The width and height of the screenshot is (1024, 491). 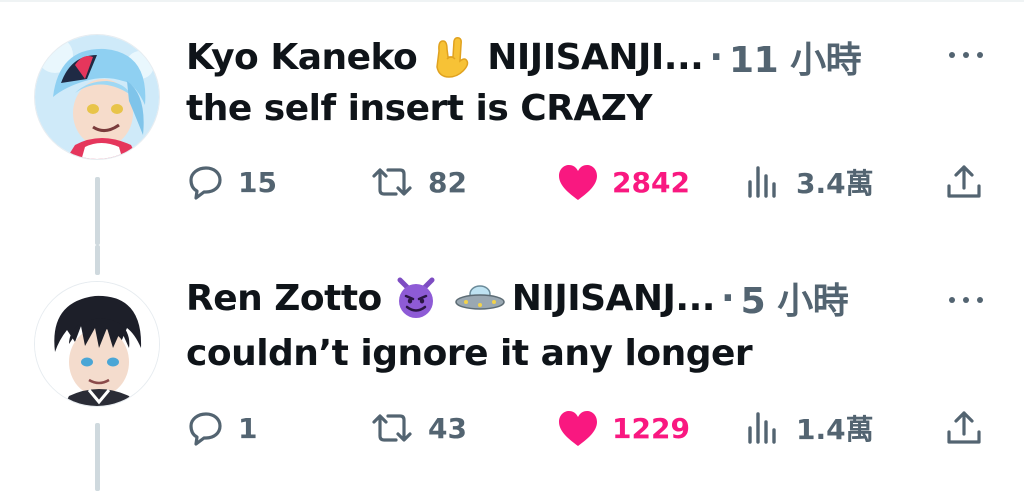 What do you see at coordinates (257, 182) in the screenshot?
I see `reply-count: 15` at bounding box center [257, 182].